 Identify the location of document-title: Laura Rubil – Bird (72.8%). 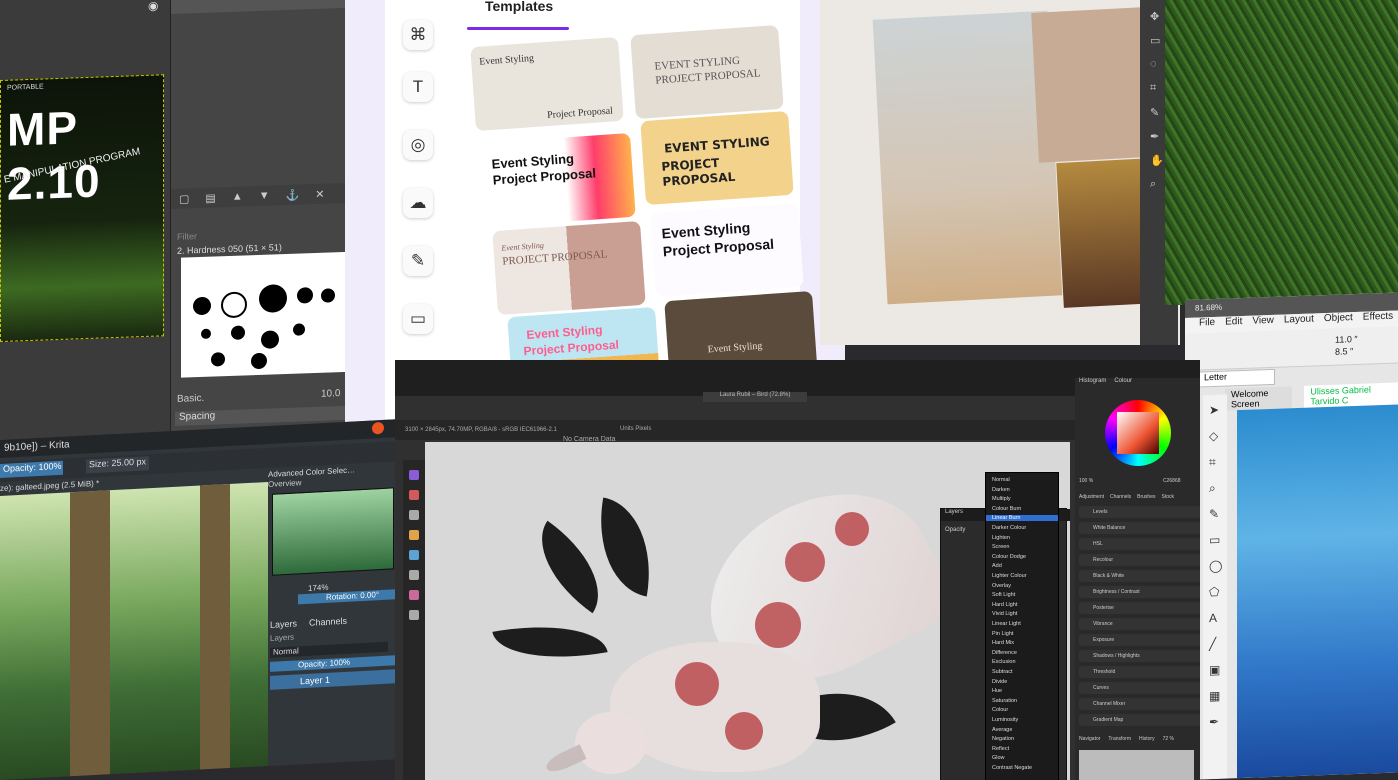
(755, 397).